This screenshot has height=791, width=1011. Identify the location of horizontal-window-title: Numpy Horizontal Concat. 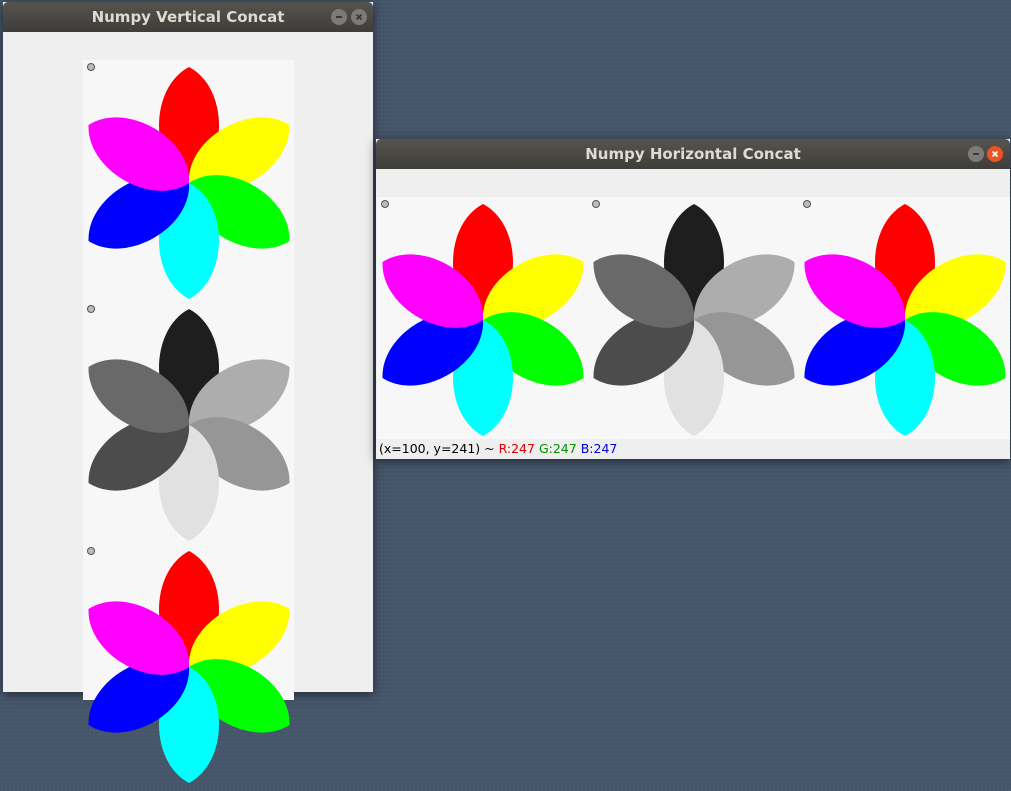
(693, 154).